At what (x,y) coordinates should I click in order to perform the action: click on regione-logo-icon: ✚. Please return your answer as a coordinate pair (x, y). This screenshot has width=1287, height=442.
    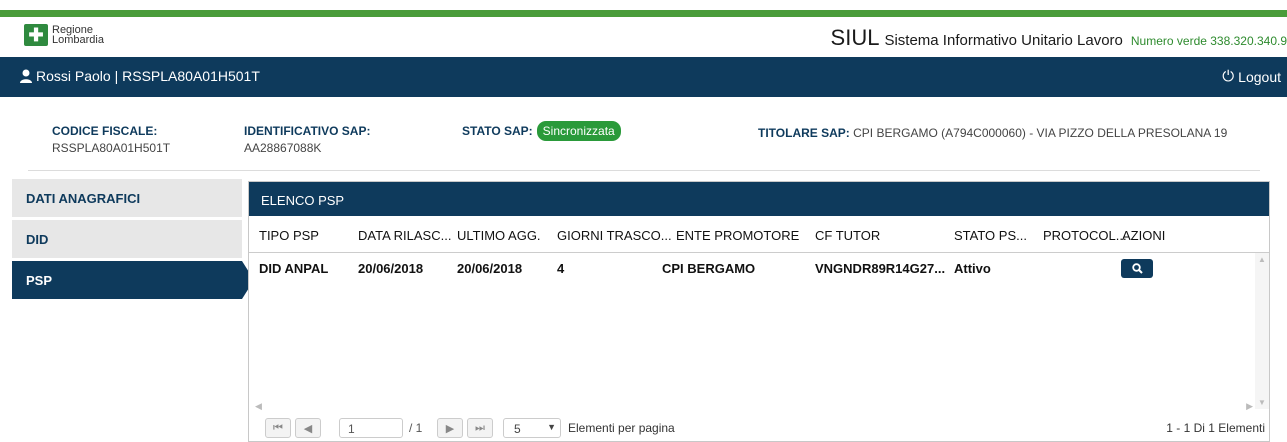
    Looking at the image, I should click on (36, 35).